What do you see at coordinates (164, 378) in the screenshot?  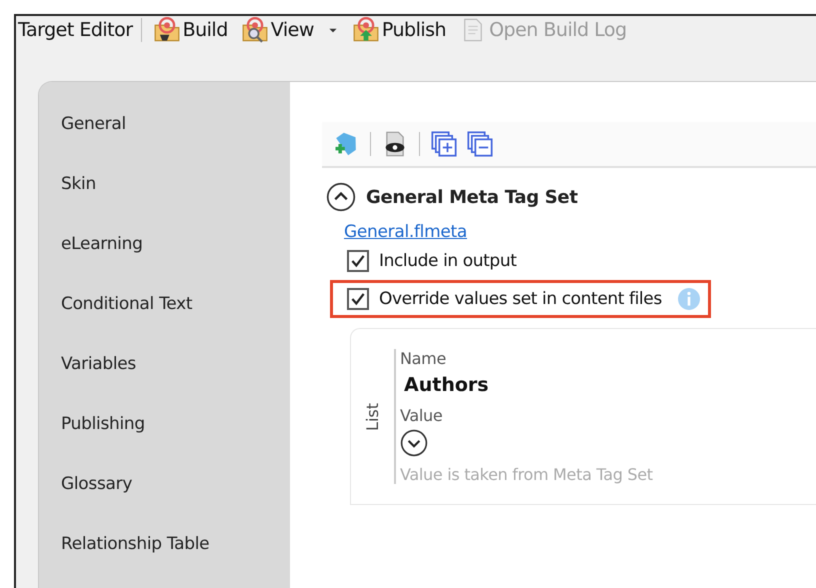 I see `sidebar-item: Variables` at bounding box center [164, 378].